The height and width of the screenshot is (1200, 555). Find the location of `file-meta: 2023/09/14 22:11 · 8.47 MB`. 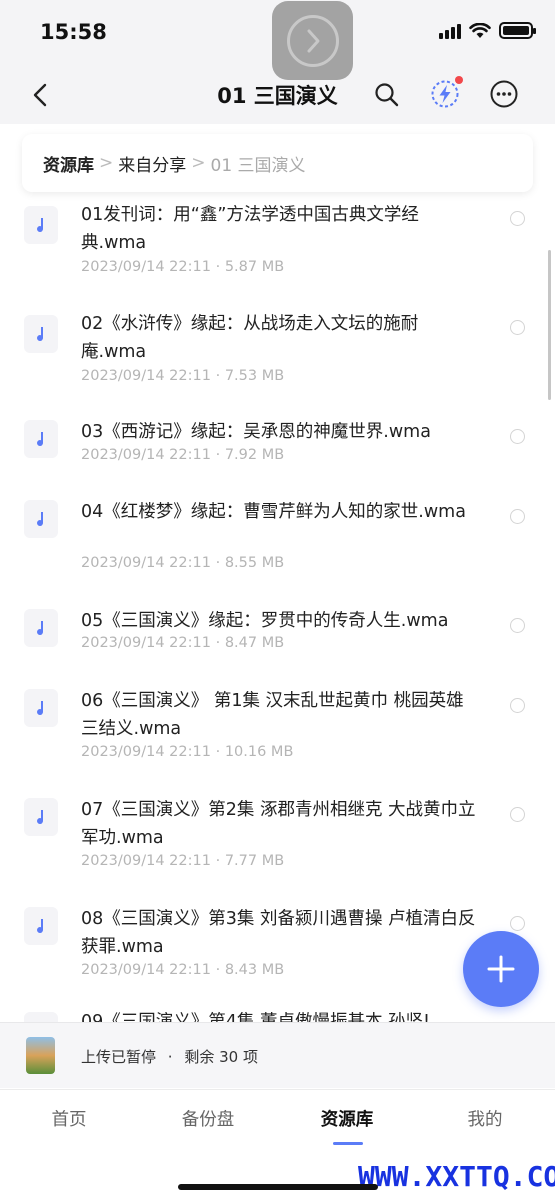

file-meta: 2023/09/14 22:11 · 8.47 MB is located at coordinates (183, 643).